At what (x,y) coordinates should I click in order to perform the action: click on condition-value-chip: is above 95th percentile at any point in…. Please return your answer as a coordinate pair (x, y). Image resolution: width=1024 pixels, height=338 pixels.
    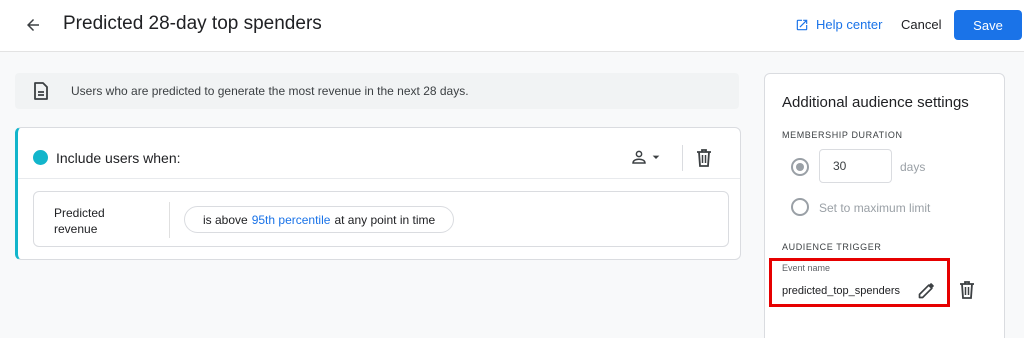
    Looking at the image, I should click on (319, 219).